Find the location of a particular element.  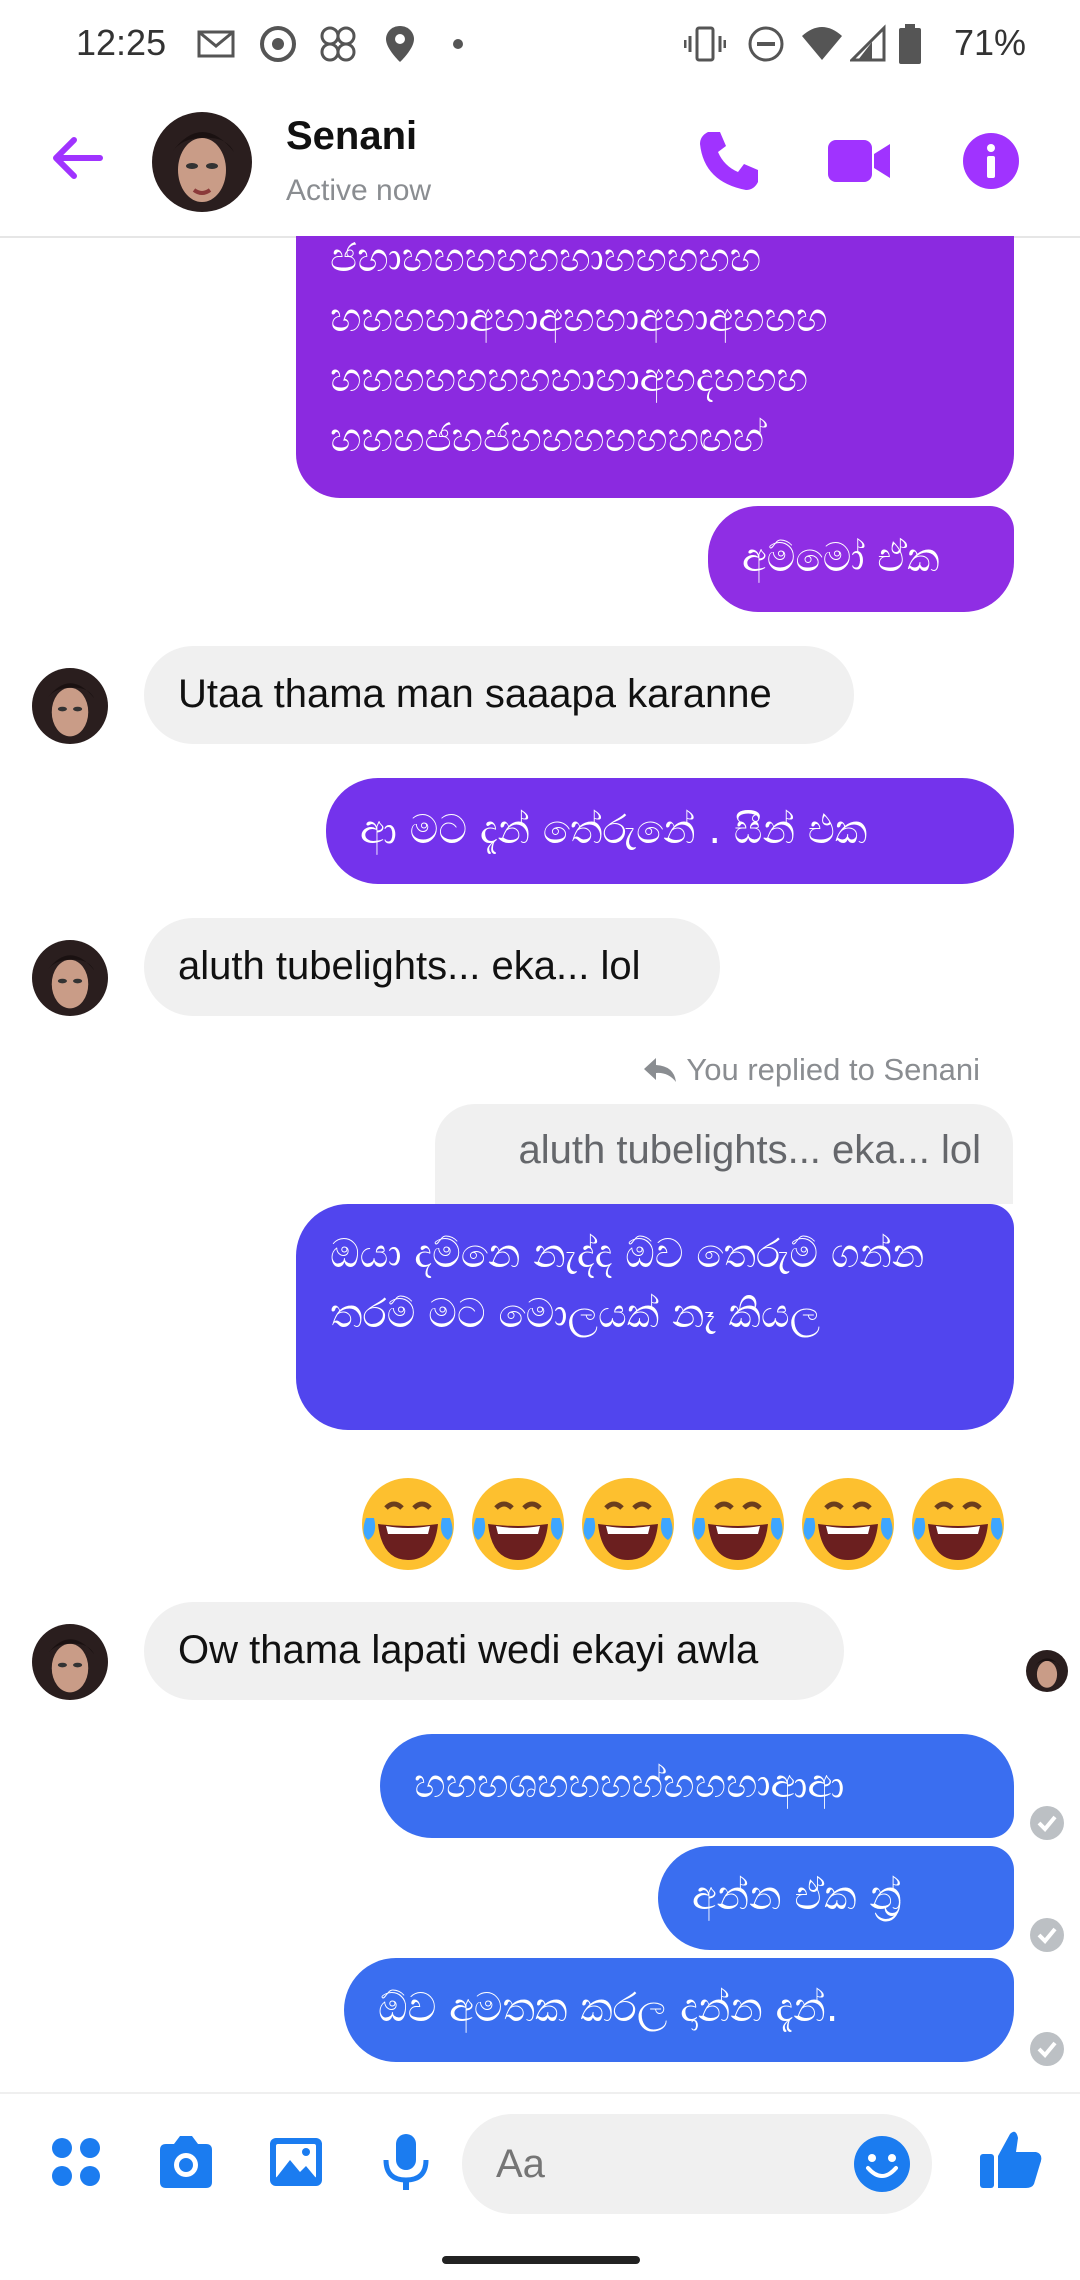

reply-indicator: You replied to Senani is located at coordinates (811, 1070).